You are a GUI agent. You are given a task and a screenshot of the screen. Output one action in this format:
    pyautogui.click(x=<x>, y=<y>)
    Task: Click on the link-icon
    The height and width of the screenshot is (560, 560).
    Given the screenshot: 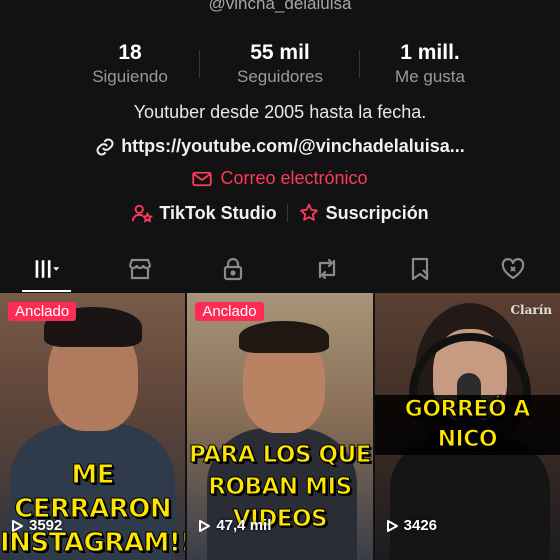 What is the action you would take?
    pyautogui.click(x=105, y=146)
    